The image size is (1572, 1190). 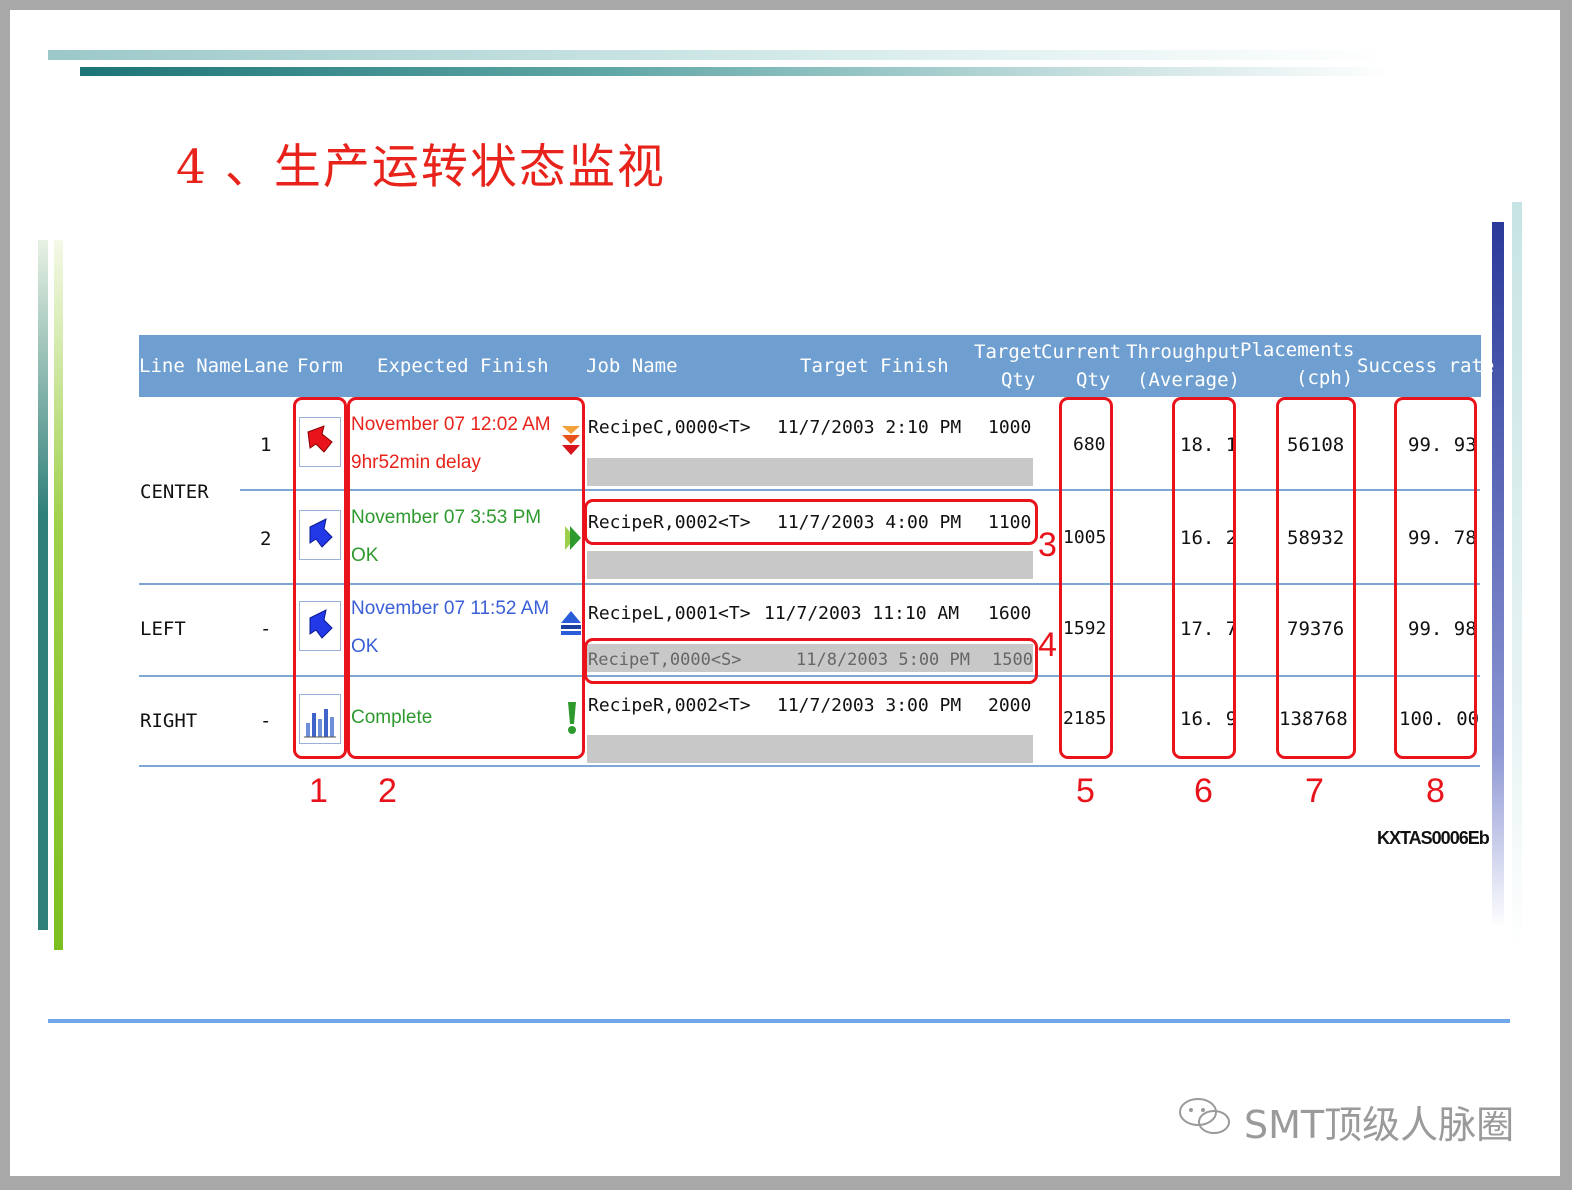 I want to click on header-target-finish: Target Finish, so click(x=874, y=366).